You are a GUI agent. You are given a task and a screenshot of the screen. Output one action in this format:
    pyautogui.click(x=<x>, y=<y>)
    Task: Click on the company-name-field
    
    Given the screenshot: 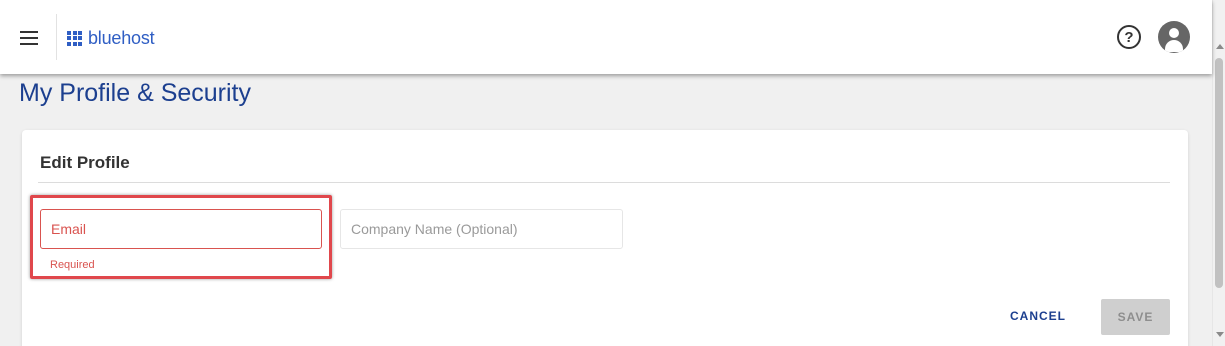 What is the action you would take?
    pyautogui.click(x=481, y=229)
    